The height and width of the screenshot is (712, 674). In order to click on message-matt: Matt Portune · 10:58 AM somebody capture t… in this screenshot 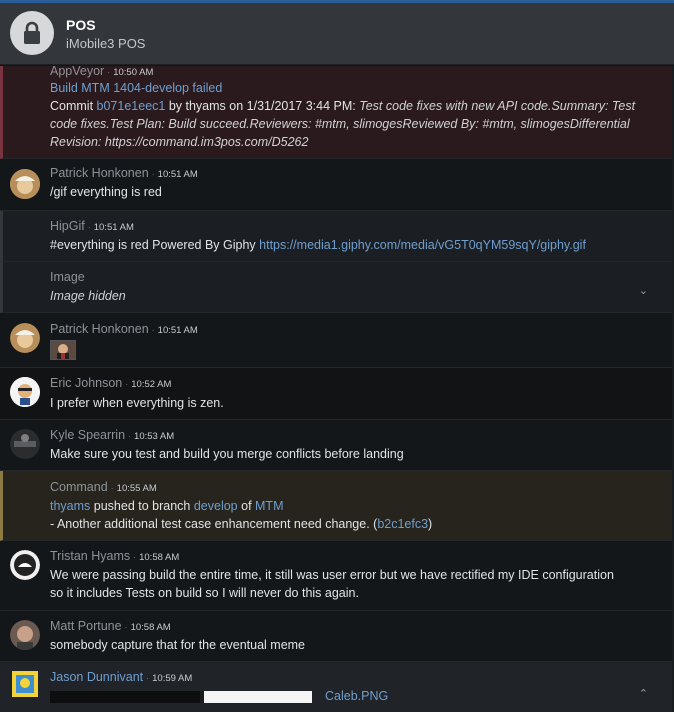, I will do `click(336, 636)`.